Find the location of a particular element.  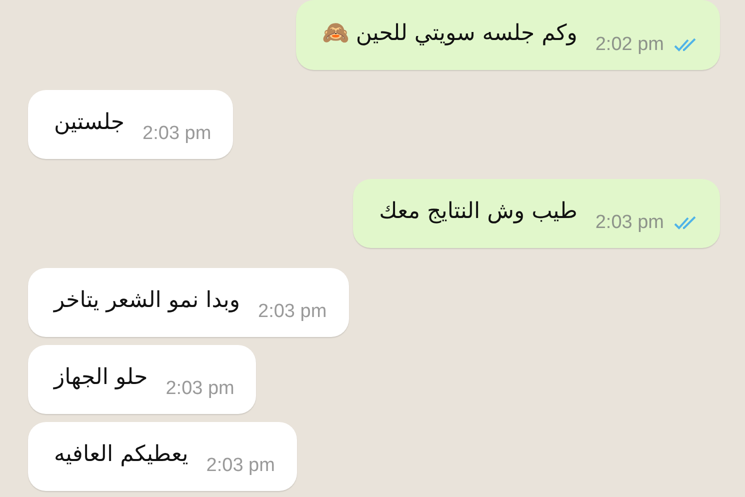

message-text: جلستين is located at coordinates (89, 123).